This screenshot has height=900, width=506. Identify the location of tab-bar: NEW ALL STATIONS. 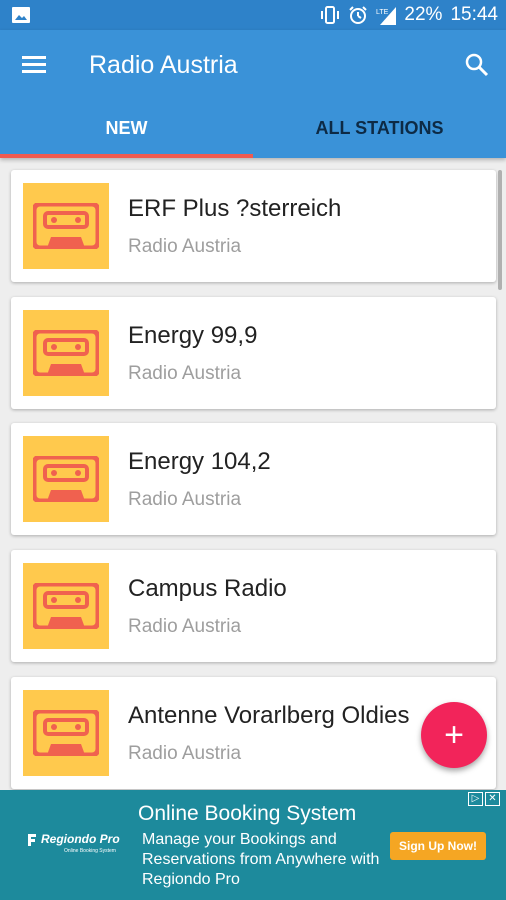
(253, 133).